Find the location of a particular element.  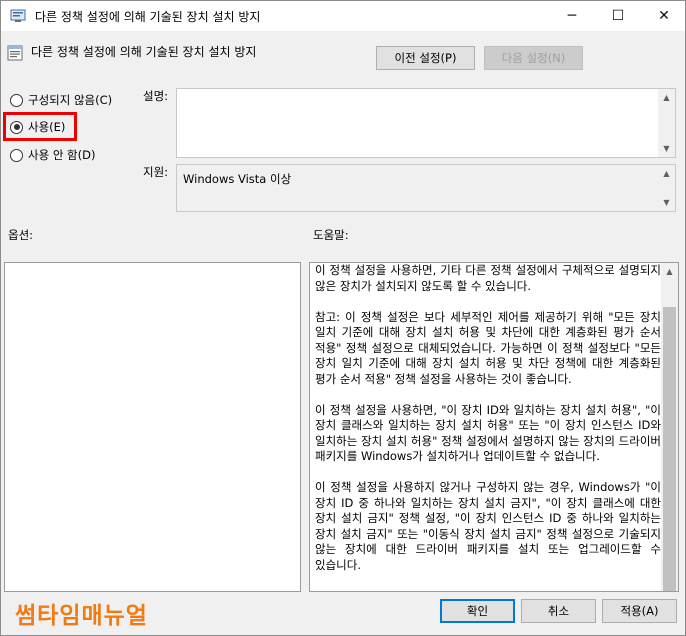

close-button: ✕ is located at coordinates (663, 16).